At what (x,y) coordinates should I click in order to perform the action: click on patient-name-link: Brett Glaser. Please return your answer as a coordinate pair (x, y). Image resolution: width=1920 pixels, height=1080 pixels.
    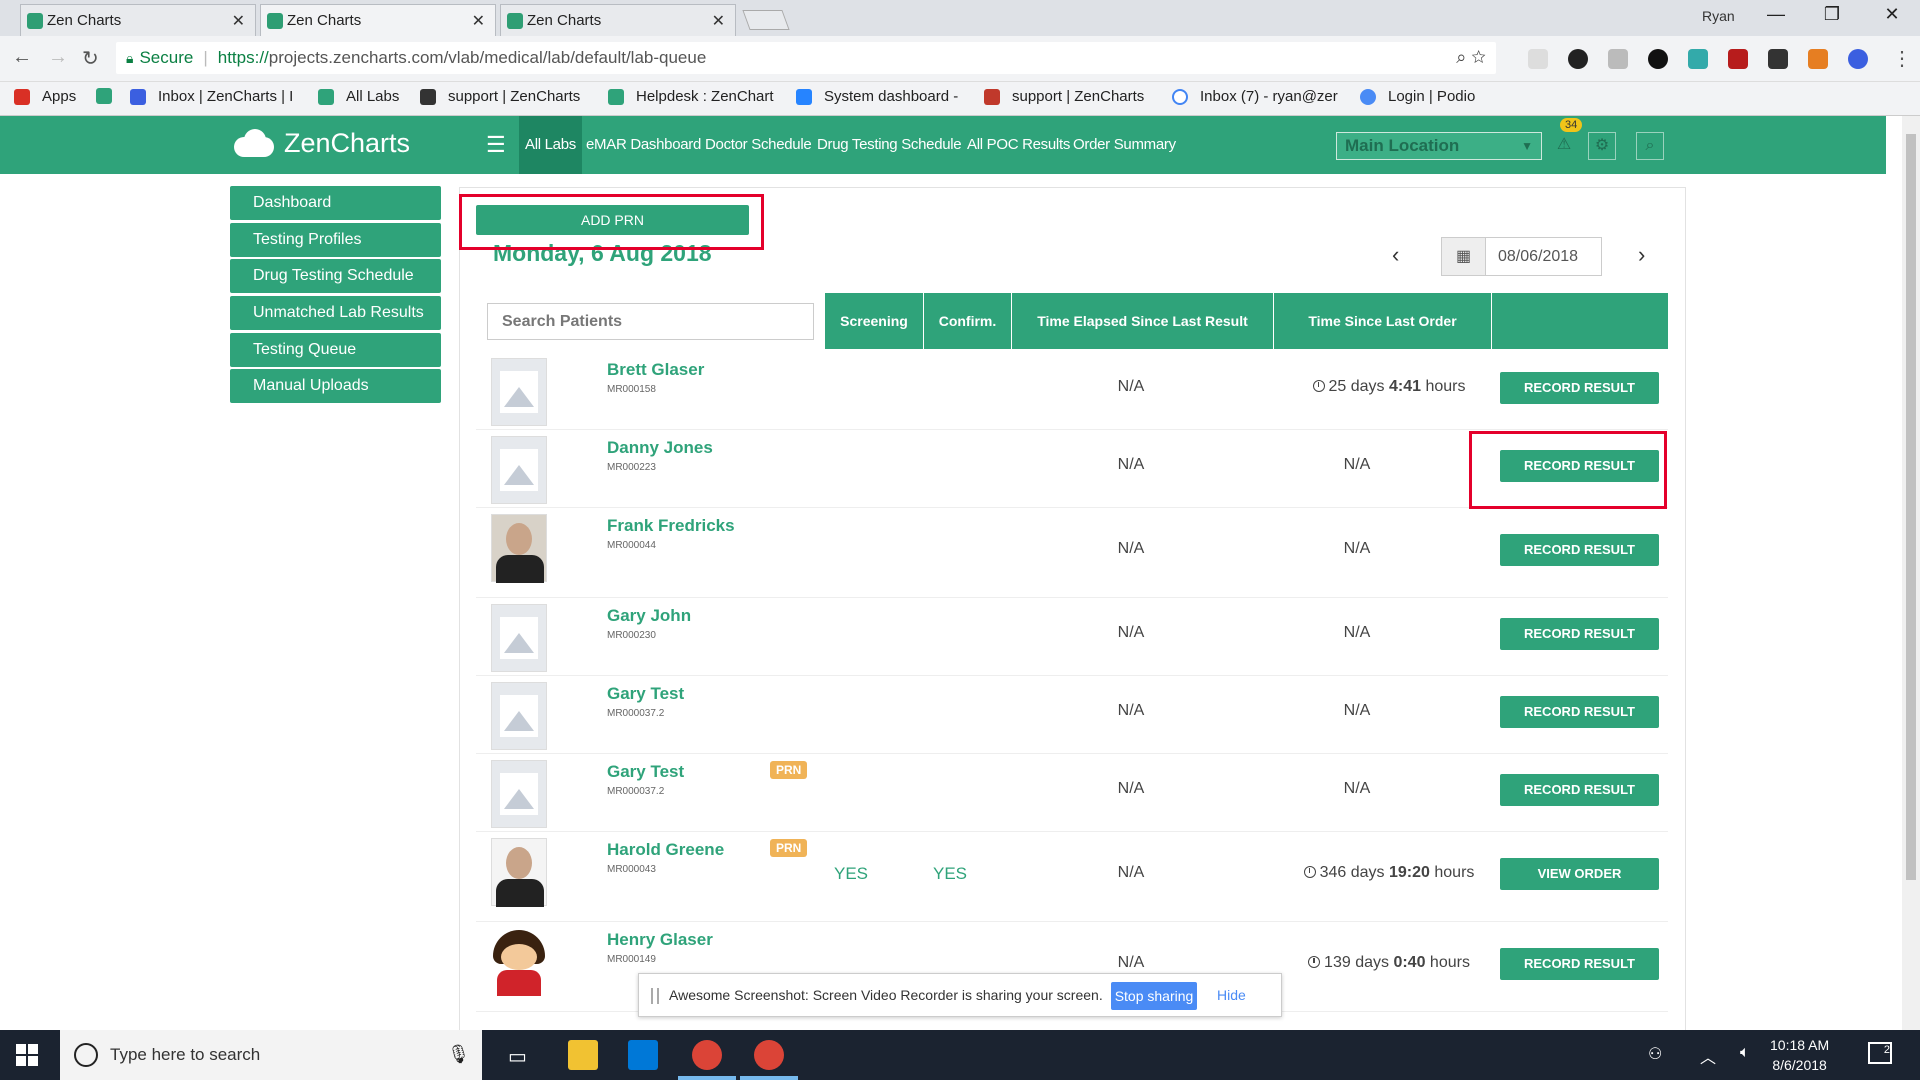
    Looking at the image, I should click on (655, 370).